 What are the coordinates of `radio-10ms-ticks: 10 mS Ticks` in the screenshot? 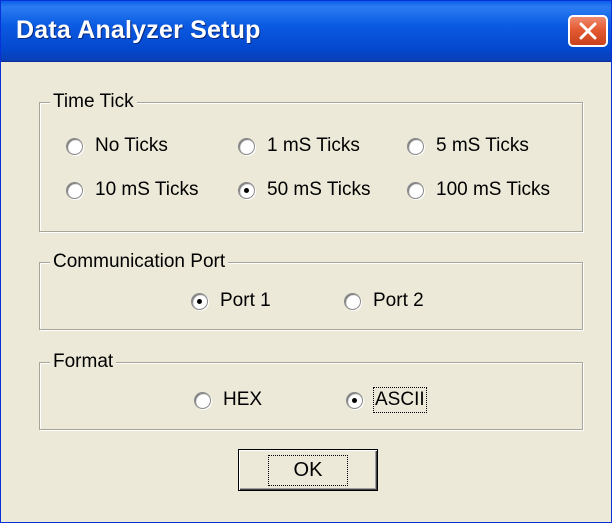 It's located at (132, 190).